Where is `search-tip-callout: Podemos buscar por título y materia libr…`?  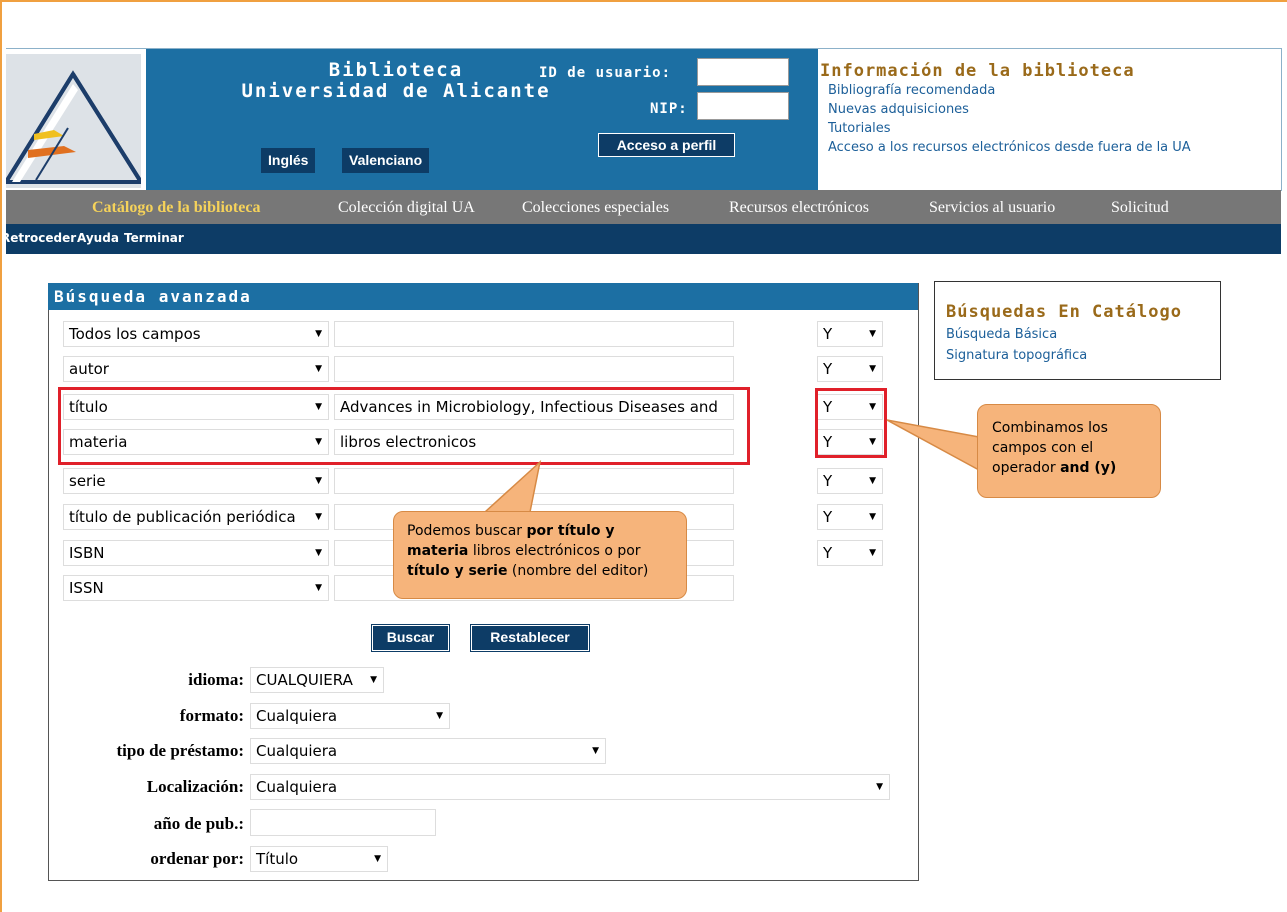
search-tip-callout: Podemos buscar por título y materia libr… is located at coordinates (540, 555).